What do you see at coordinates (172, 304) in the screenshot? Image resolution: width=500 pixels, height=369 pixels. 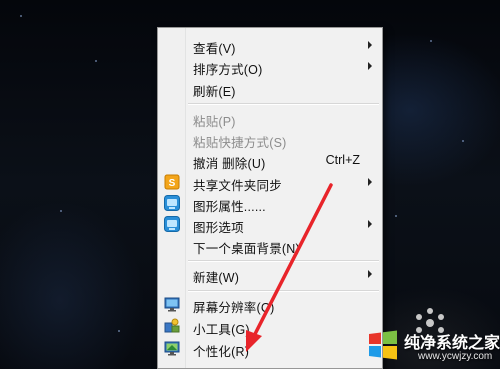 I see `screen-resolution-icon` at bounding box center [172, 304].